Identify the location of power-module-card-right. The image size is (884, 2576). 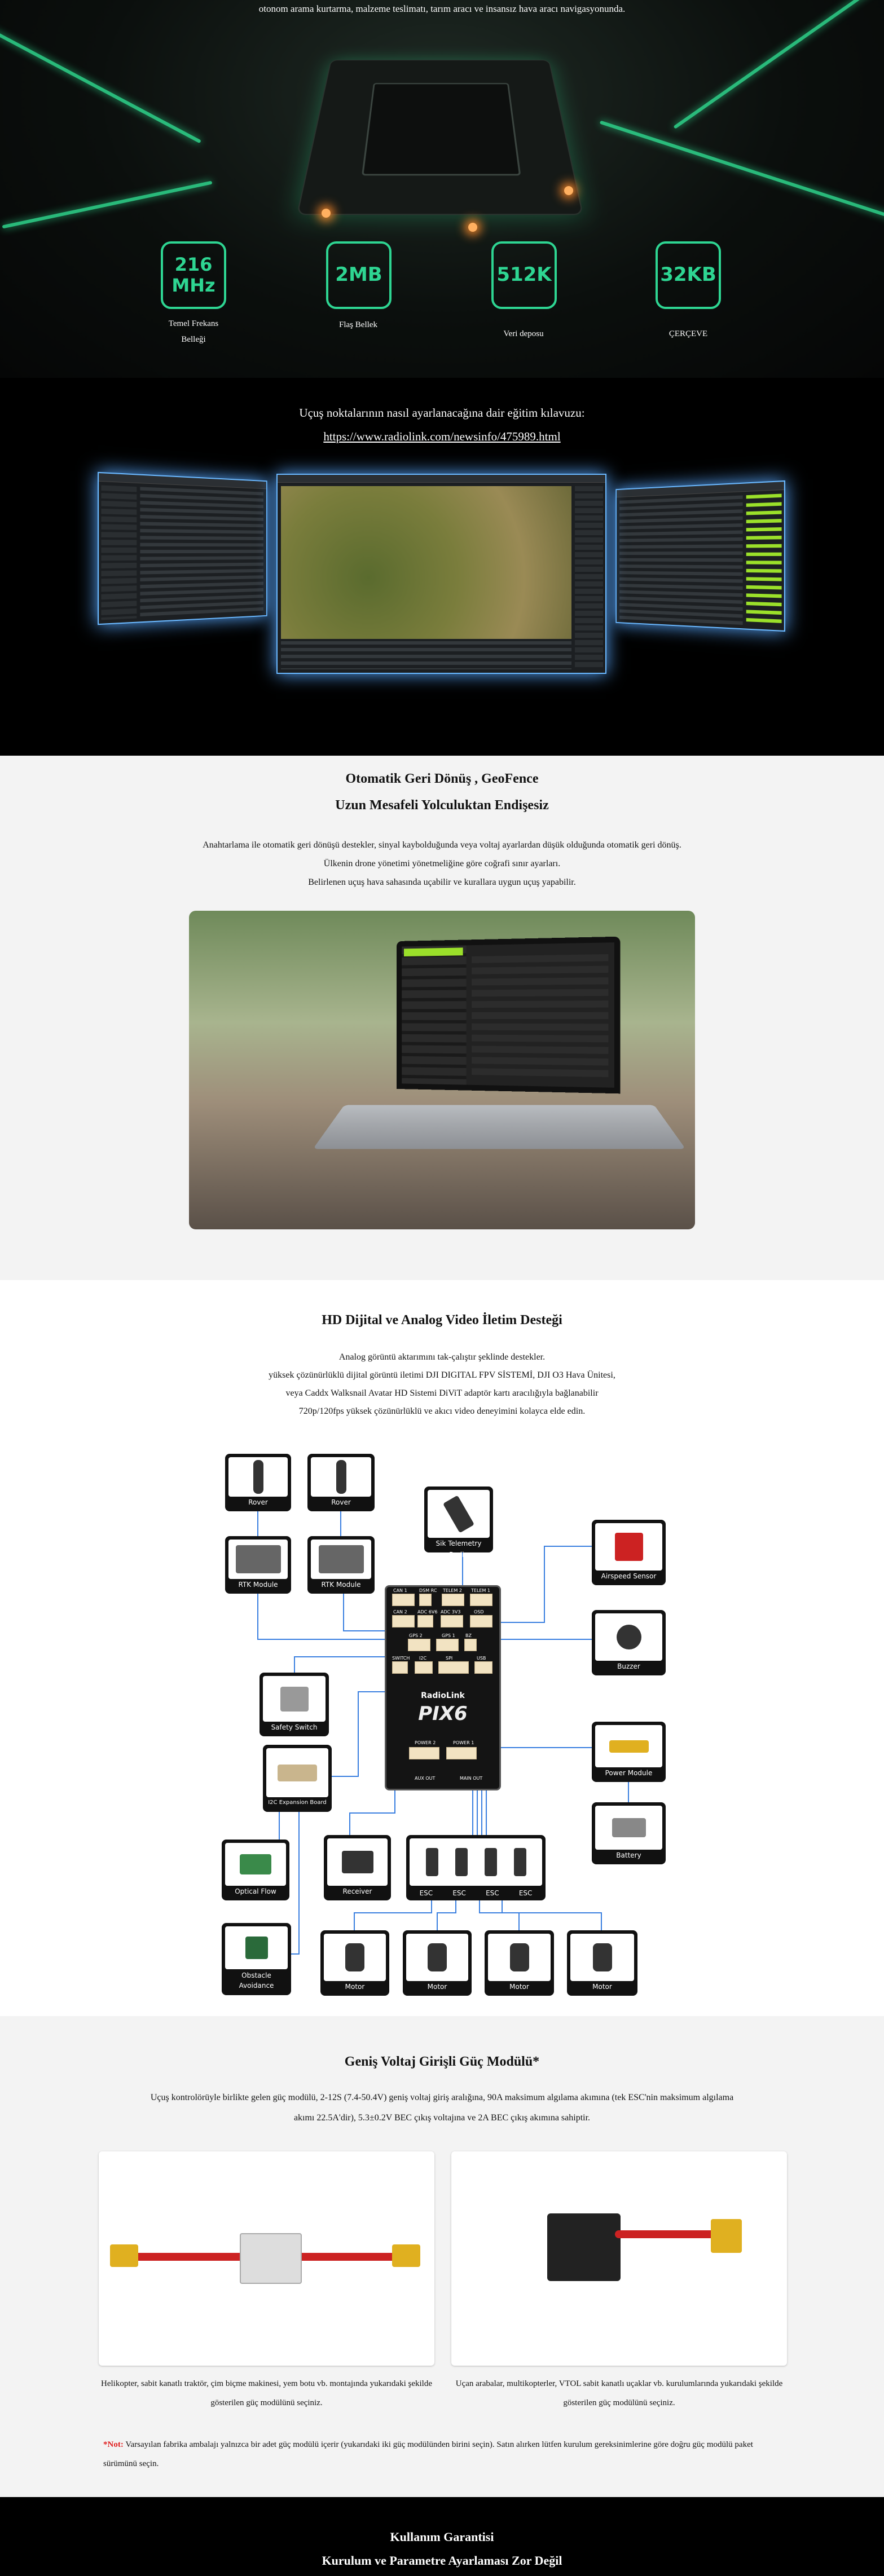
(619, 2258).